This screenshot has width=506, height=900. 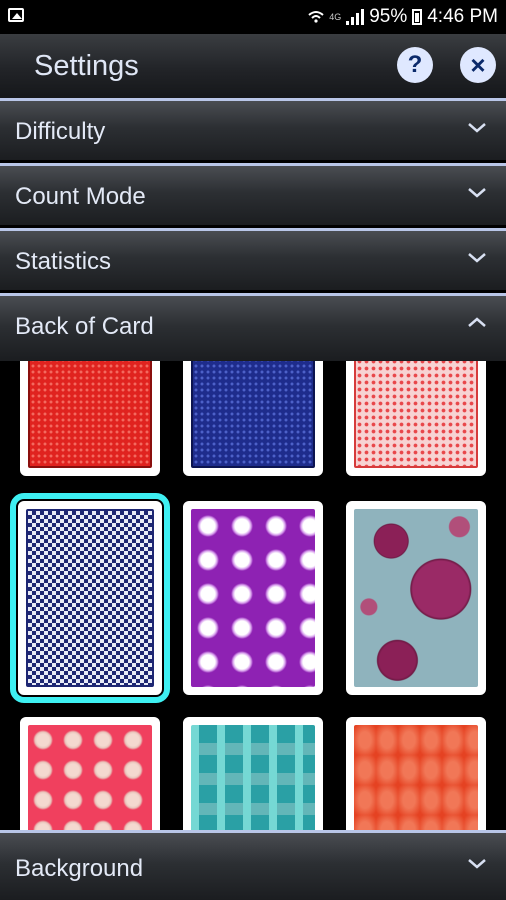 I want to click on card-back-red-dots, so click(x=90, y=418).